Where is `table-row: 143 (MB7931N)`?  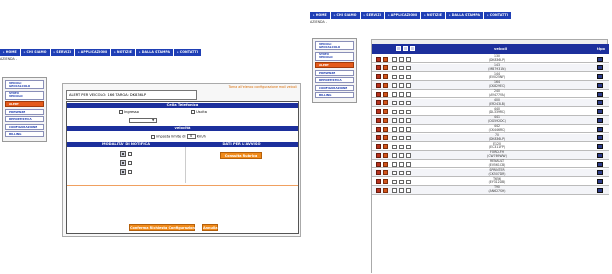 table-row: 143 (MB7931N) is located at coordinates (490, 68).